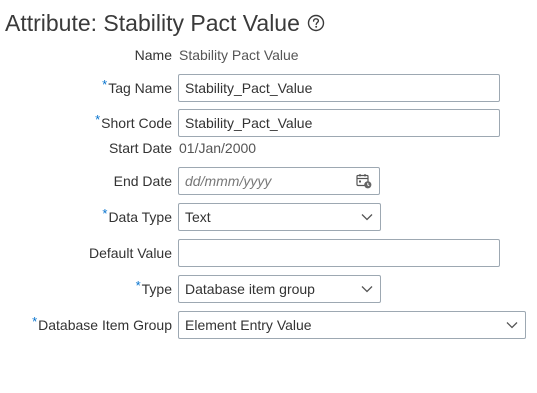  Describe the element at coordinates (239, 55) in the screenshot. I see `name-value: Stability Pact Value` at that location.